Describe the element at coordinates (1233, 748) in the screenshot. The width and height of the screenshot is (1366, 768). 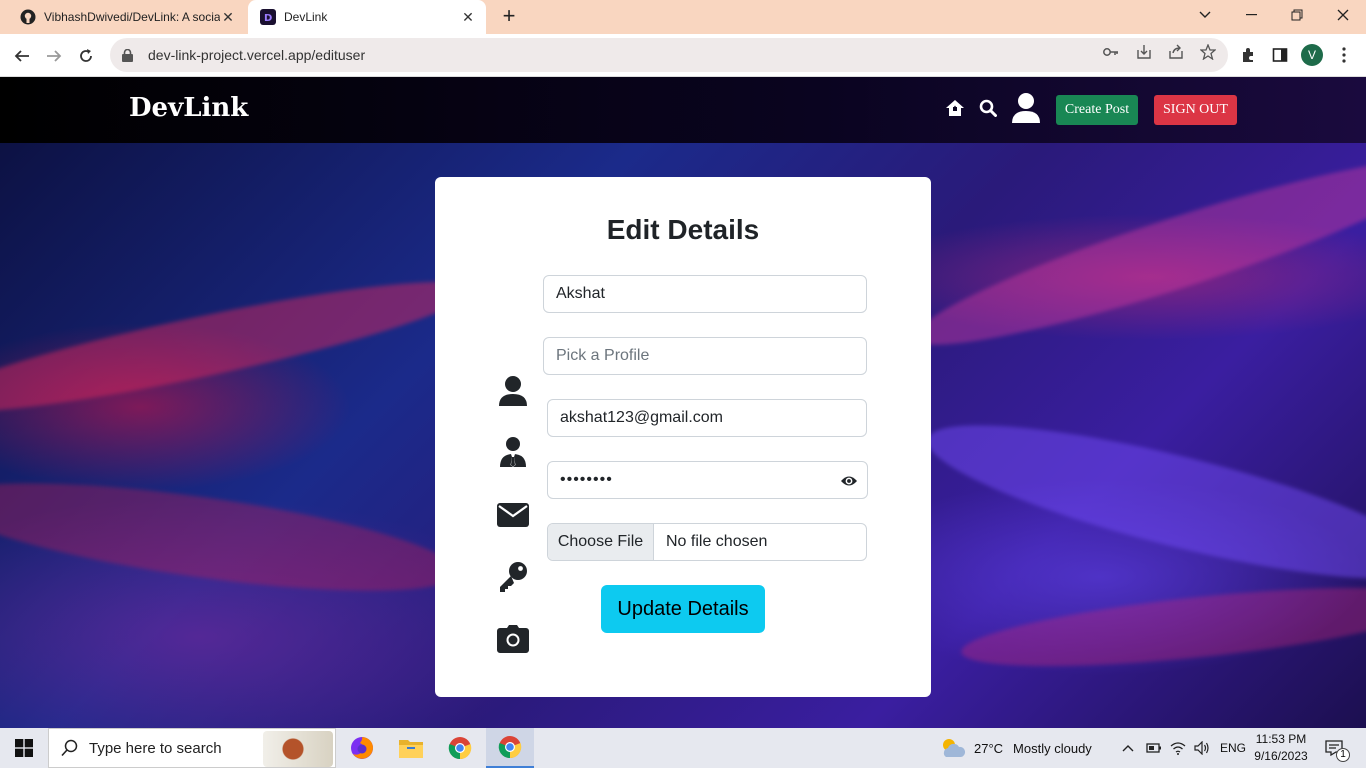
I see `language-indicator: ENG` at that location.